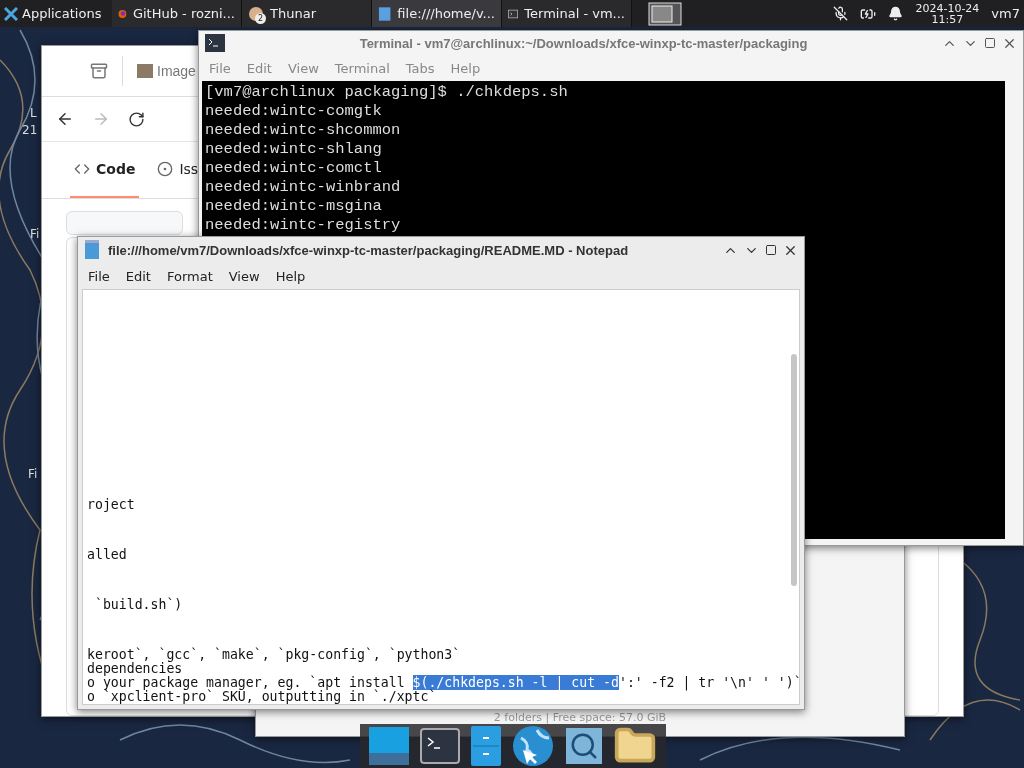 The height and width of the screenshot is (768, 1024). Describe the element at coordinates (841, 13) in the screenshot. I see `muted-icon` at that location.